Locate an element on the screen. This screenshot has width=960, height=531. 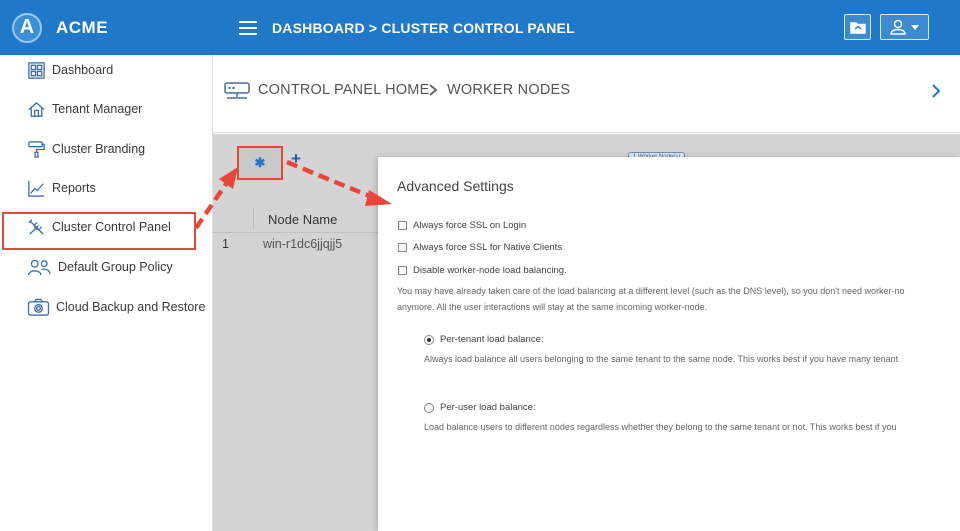
table-row-node-name: win-r1dc6jjqjj5 is located at coordinates (302, 244).